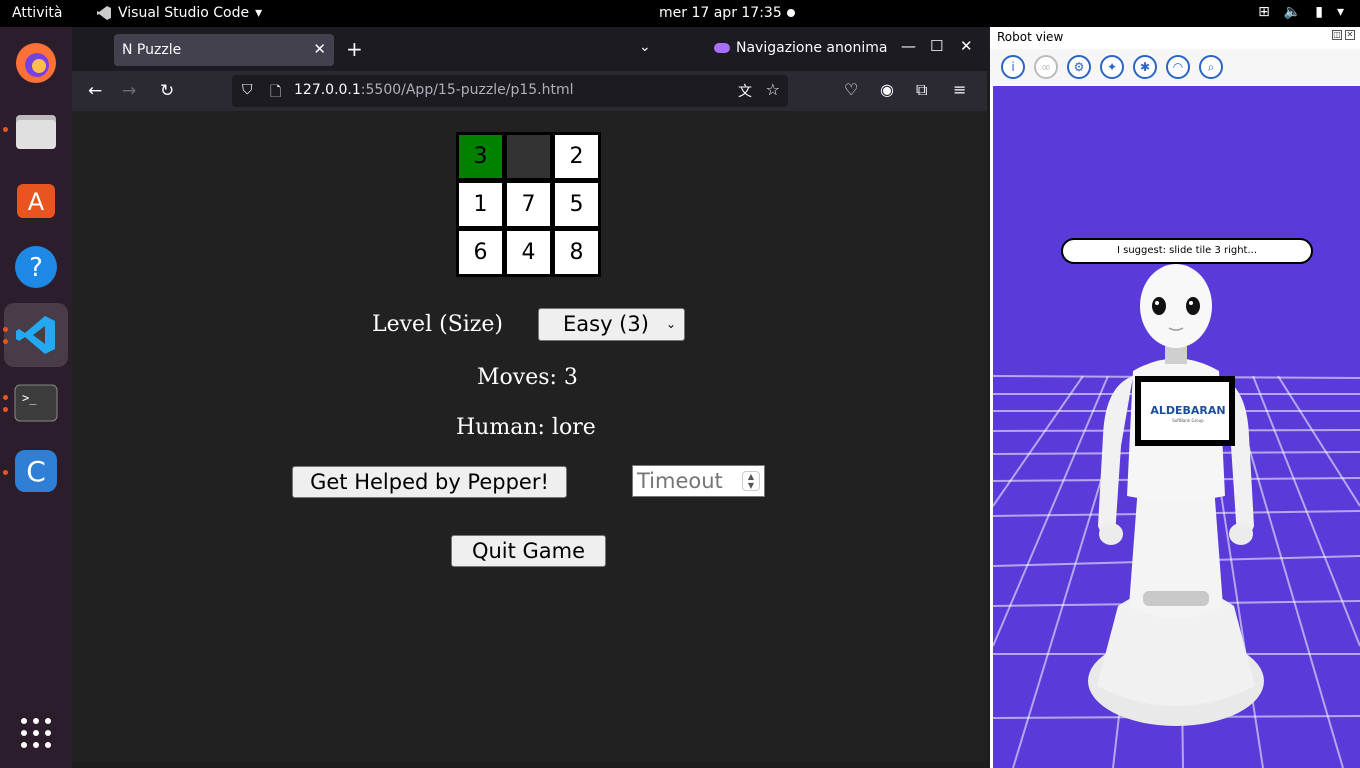 This screenshot has height=768, width=1360. I want to click on quit-game-button: Quit Game, so click(528, 551).